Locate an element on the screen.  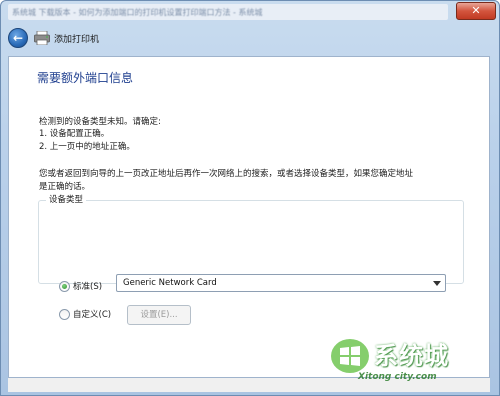
standard-radio is located at coordinates (64, 286).